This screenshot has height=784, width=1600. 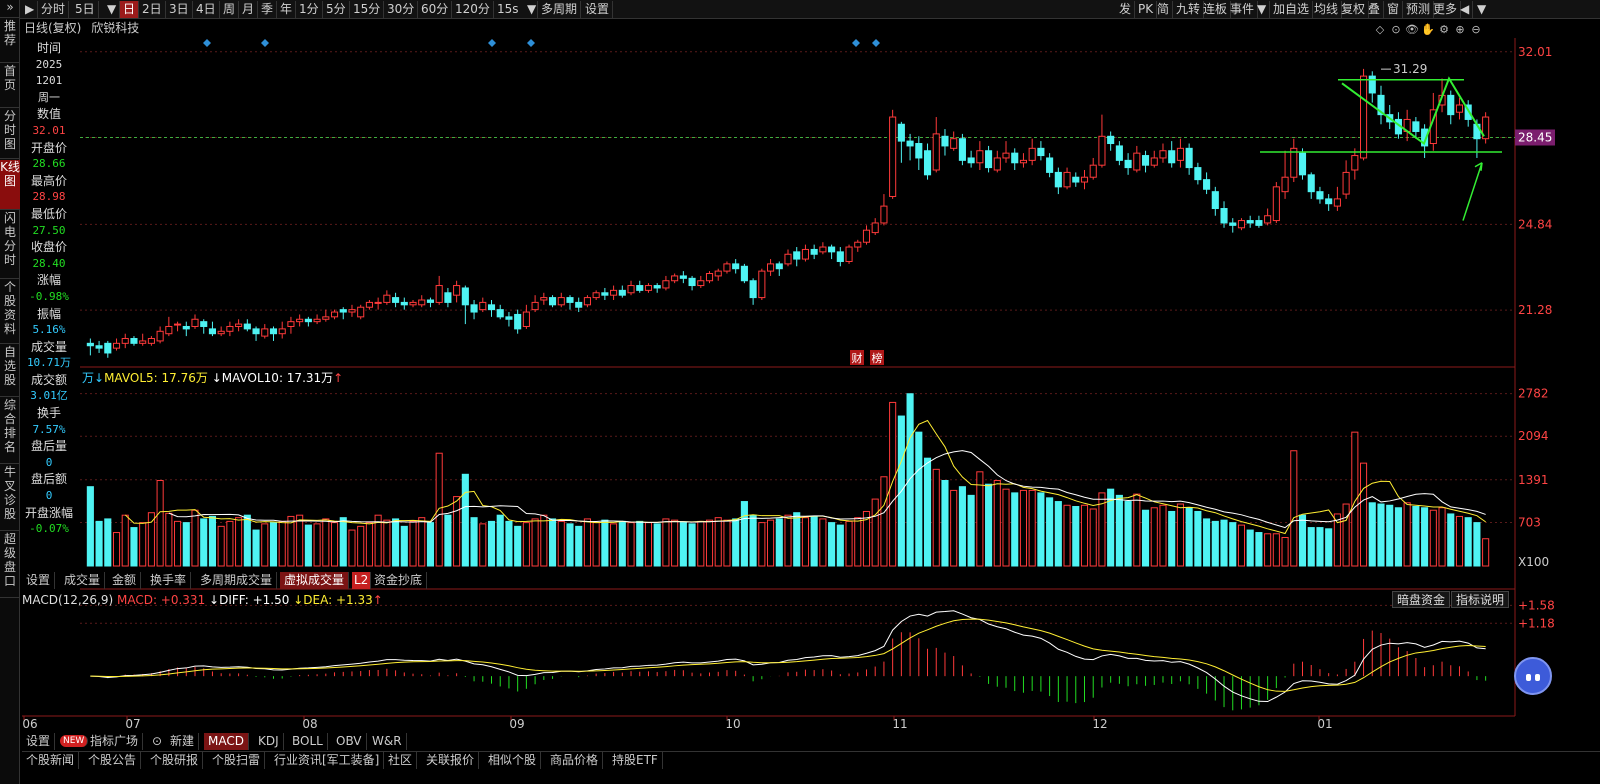 What do you see at coordinates (226, 741) in the screenshot?
I see `ind-tab-macd: MACD` at bounding box center [226, 741].